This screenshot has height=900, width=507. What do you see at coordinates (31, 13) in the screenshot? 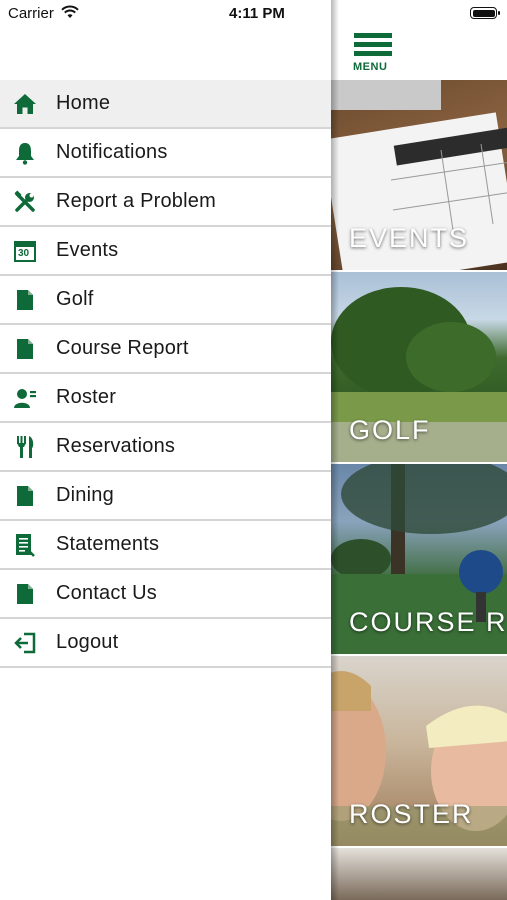
I see `carrier-label: Carrier` at bounding box center [31, 13].